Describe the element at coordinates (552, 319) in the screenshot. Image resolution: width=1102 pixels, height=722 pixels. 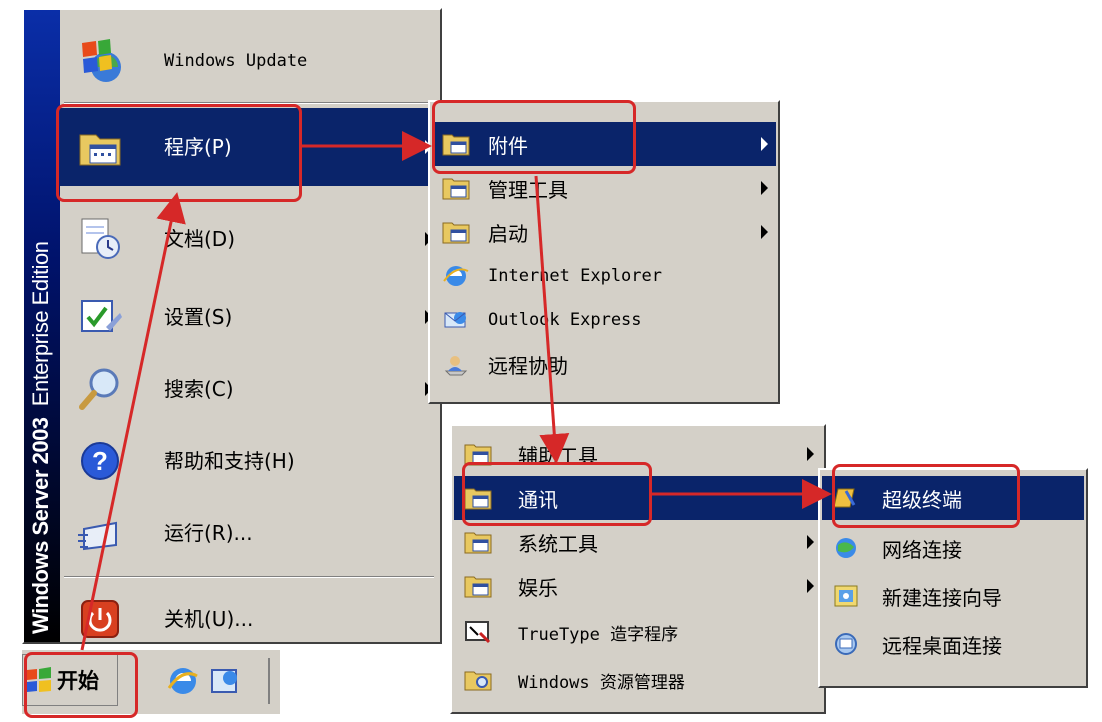
I see `arrow-accessories-to-communications` at that location.